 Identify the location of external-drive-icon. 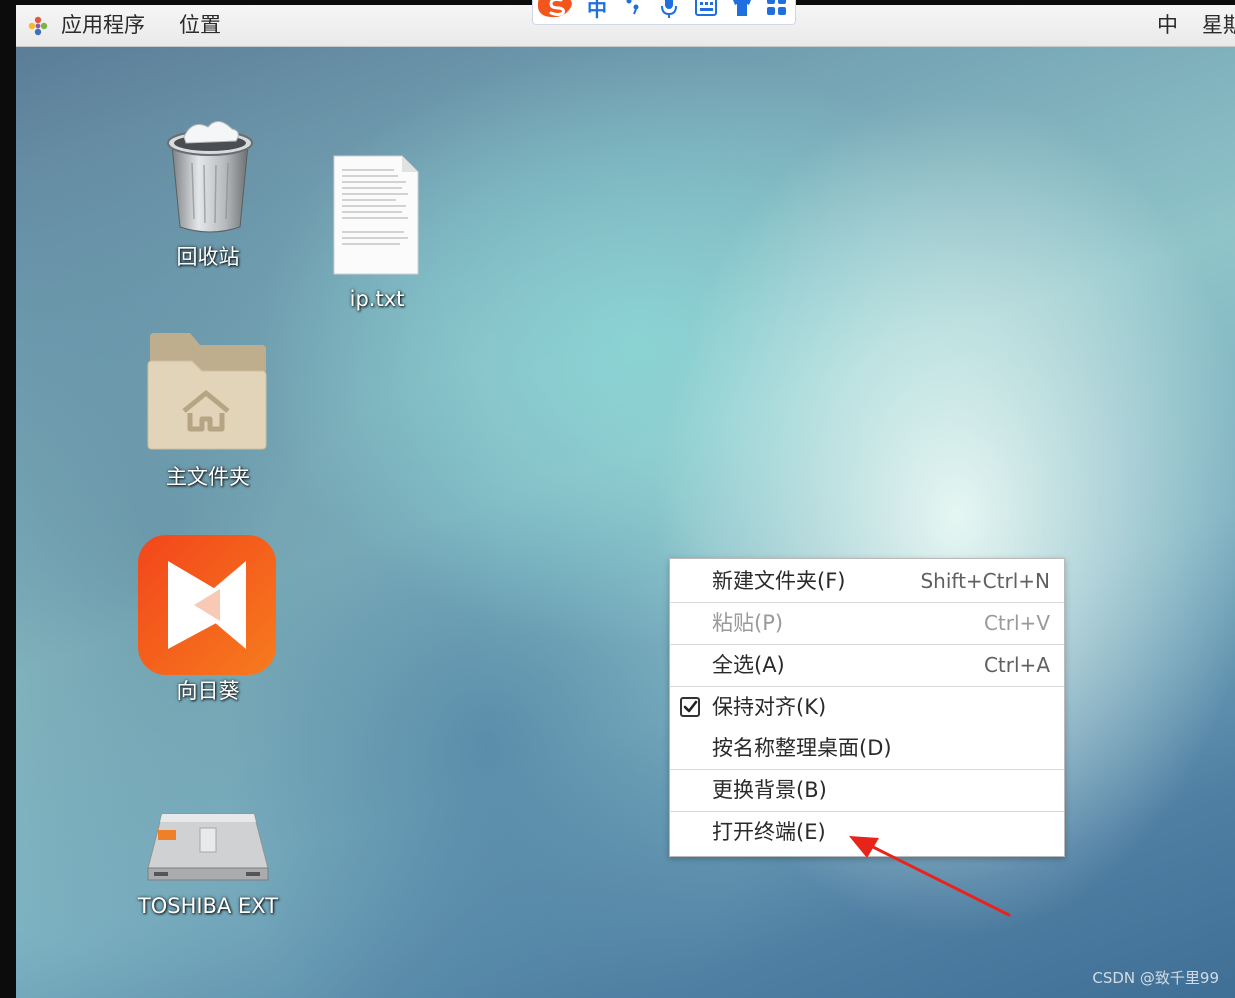
(208, 849).